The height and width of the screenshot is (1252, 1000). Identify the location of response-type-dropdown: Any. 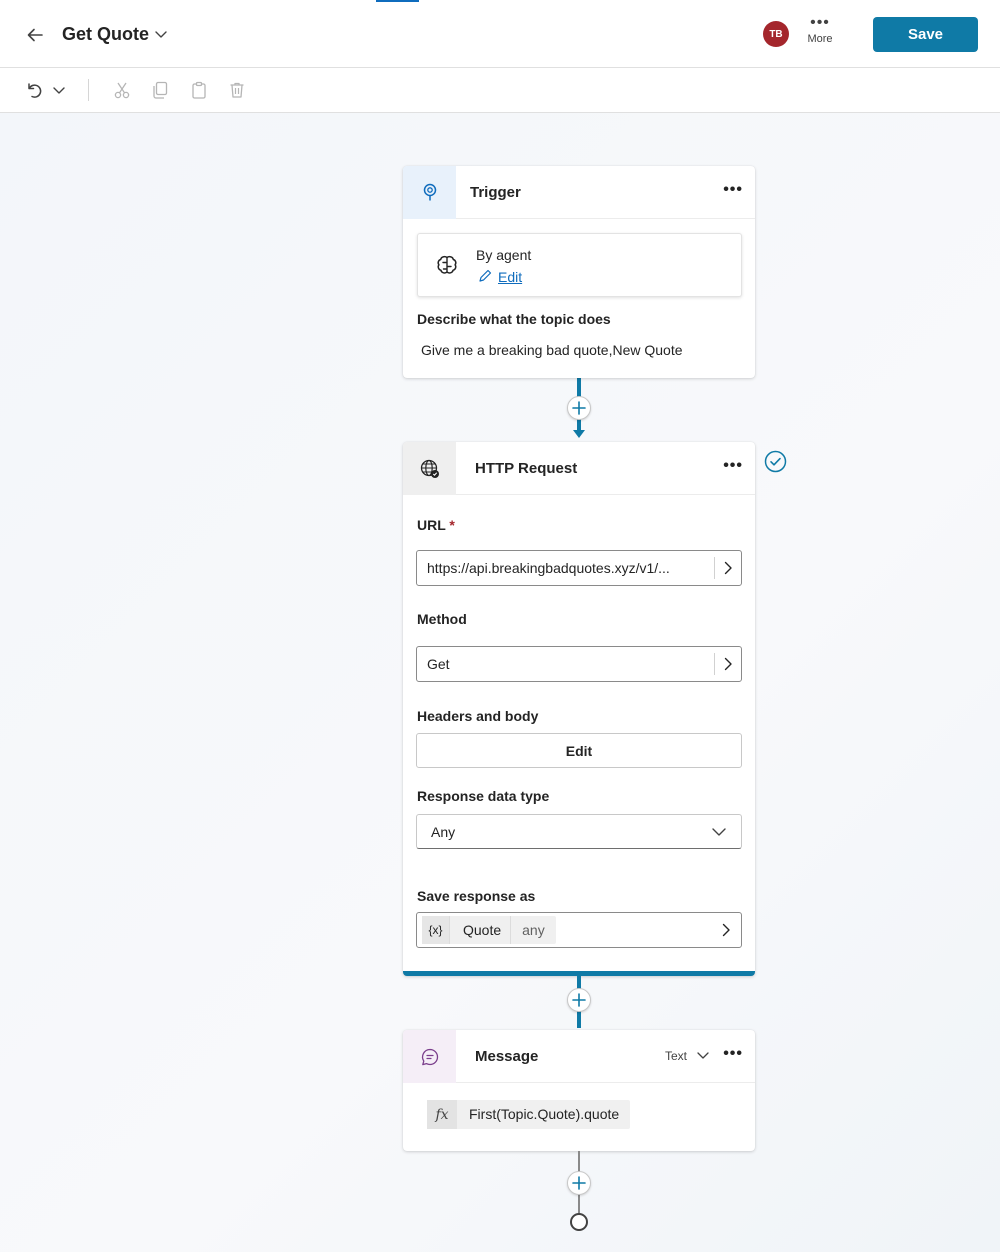
(579, 831).